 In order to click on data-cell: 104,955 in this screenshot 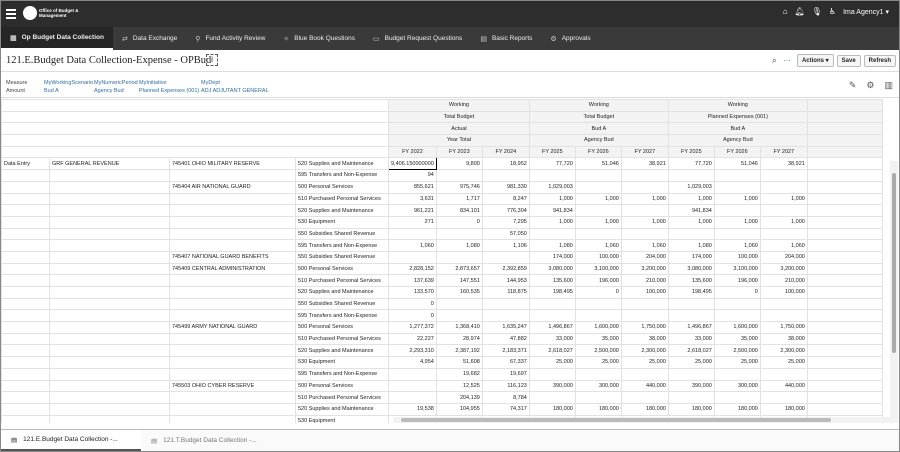, I will do `click(459, 409)`.